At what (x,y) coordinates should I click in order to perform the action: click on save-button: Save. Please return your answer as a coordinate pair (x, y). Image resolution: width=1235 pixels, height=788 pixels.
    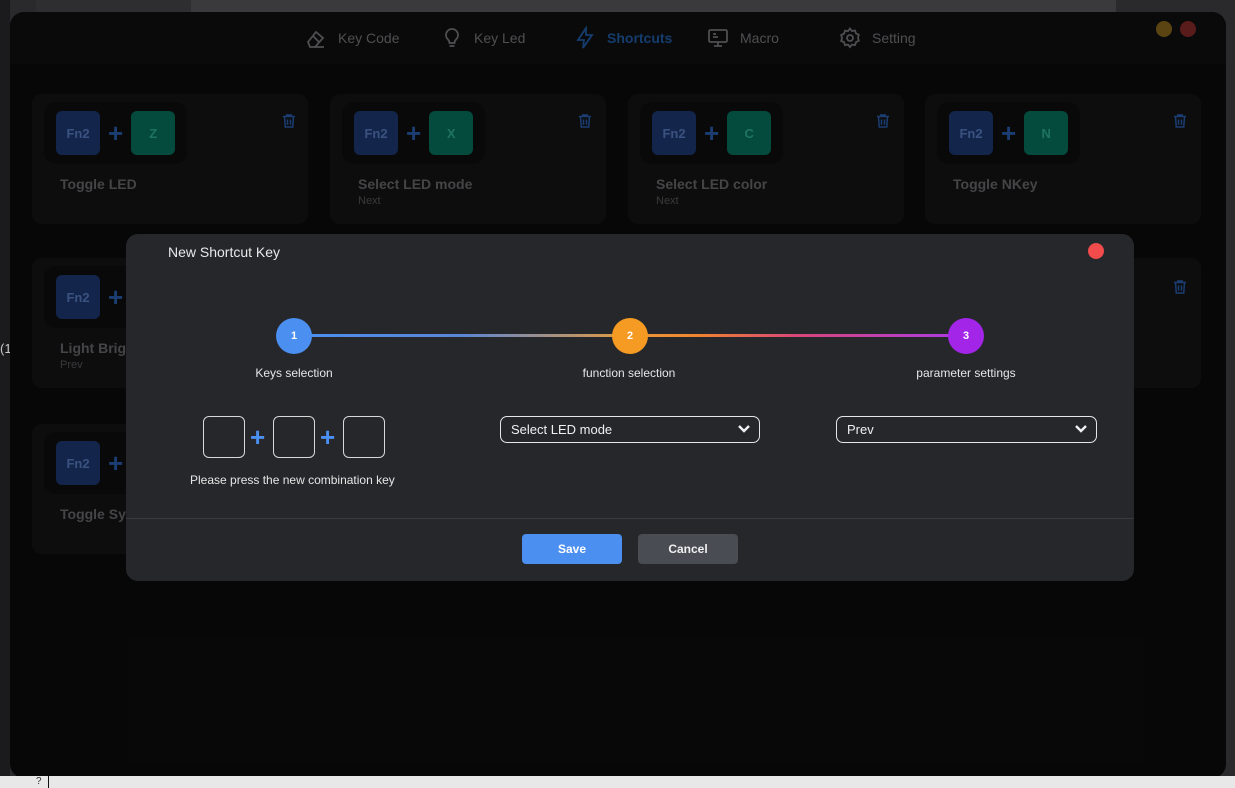
    Looking at the image, I should click on (572, 549).